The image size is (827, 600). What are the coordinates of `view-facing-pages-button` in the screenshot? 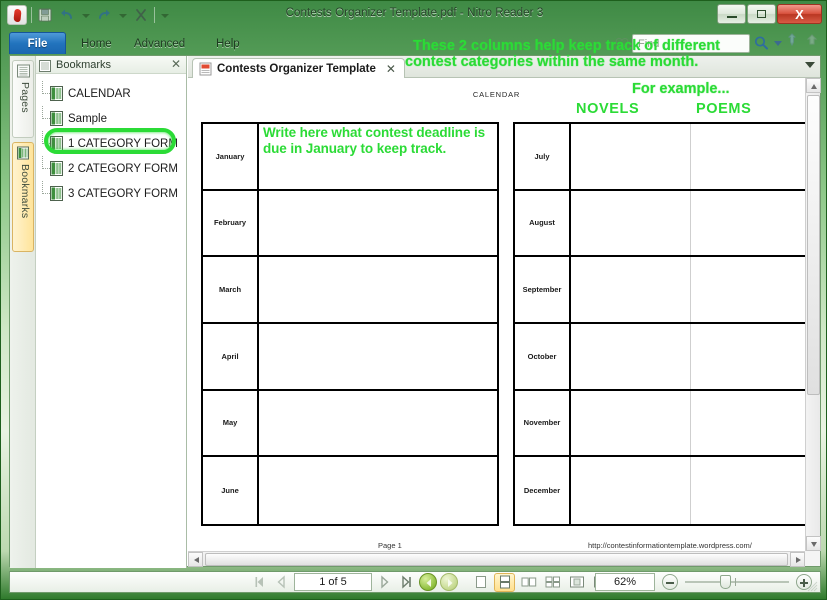 It's located at (528, 582).